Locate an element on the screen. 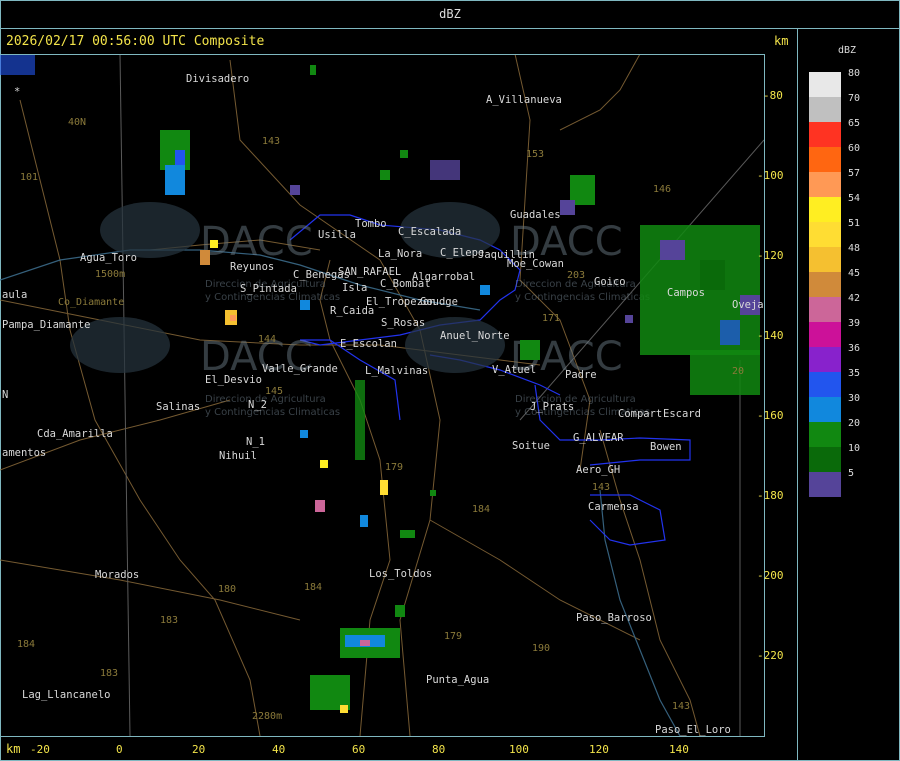 This screenshot has height=761, width=900. route-label: 101 is located at coordinates (29, 177).